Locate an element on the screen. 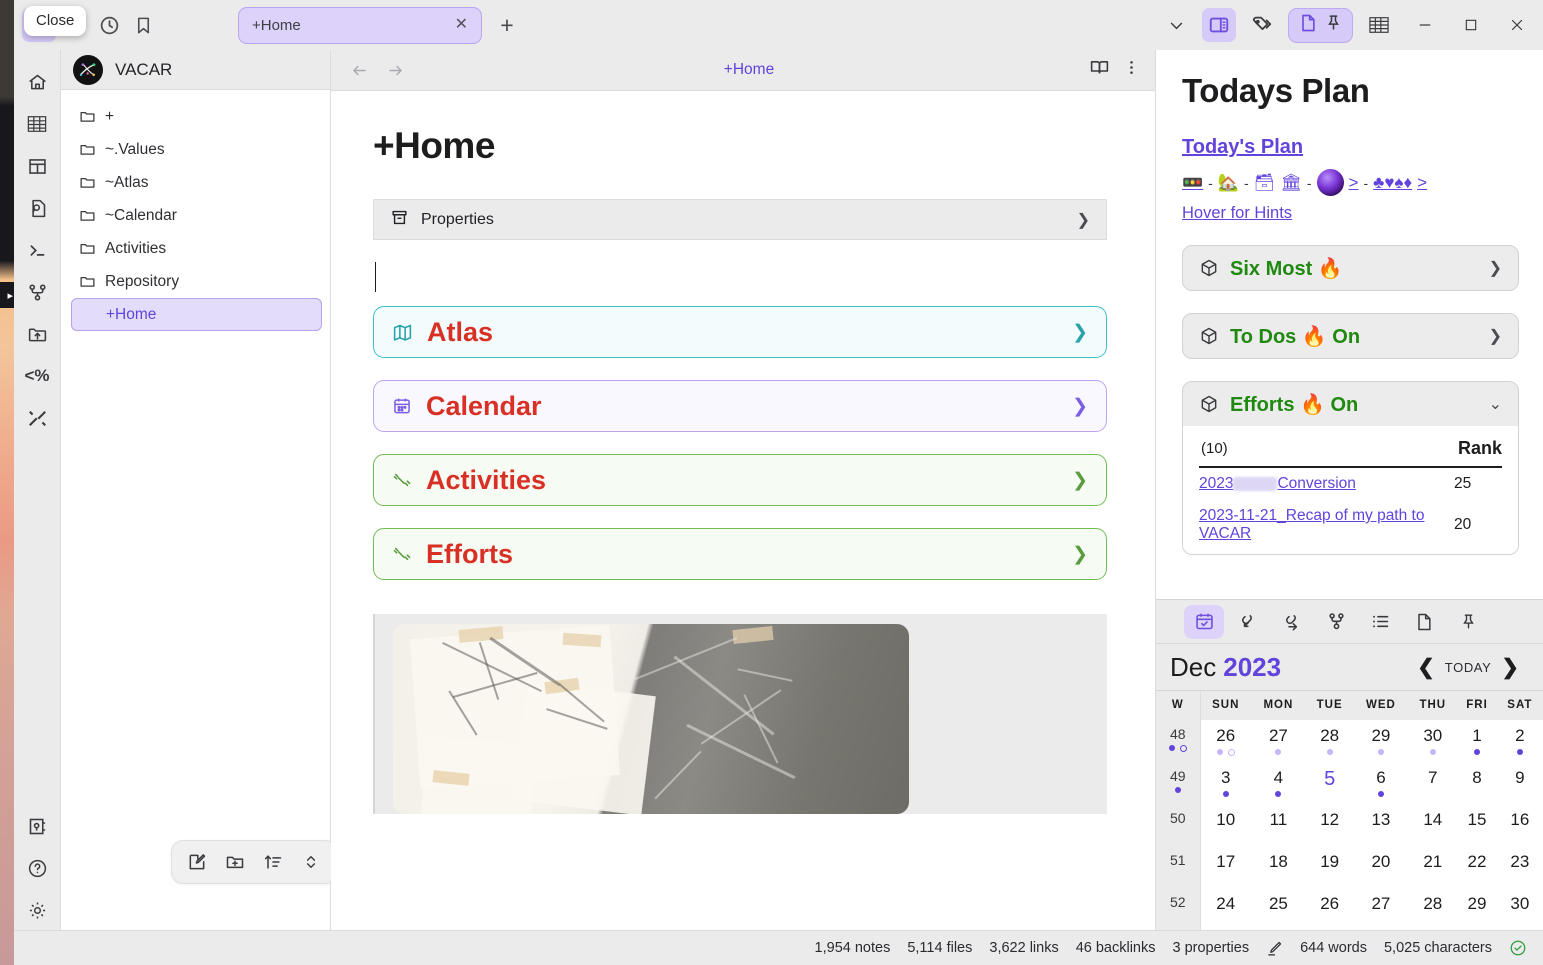 The image size is (1543, 965). calendar-day: 13 is located at coordinates (1381, 825).